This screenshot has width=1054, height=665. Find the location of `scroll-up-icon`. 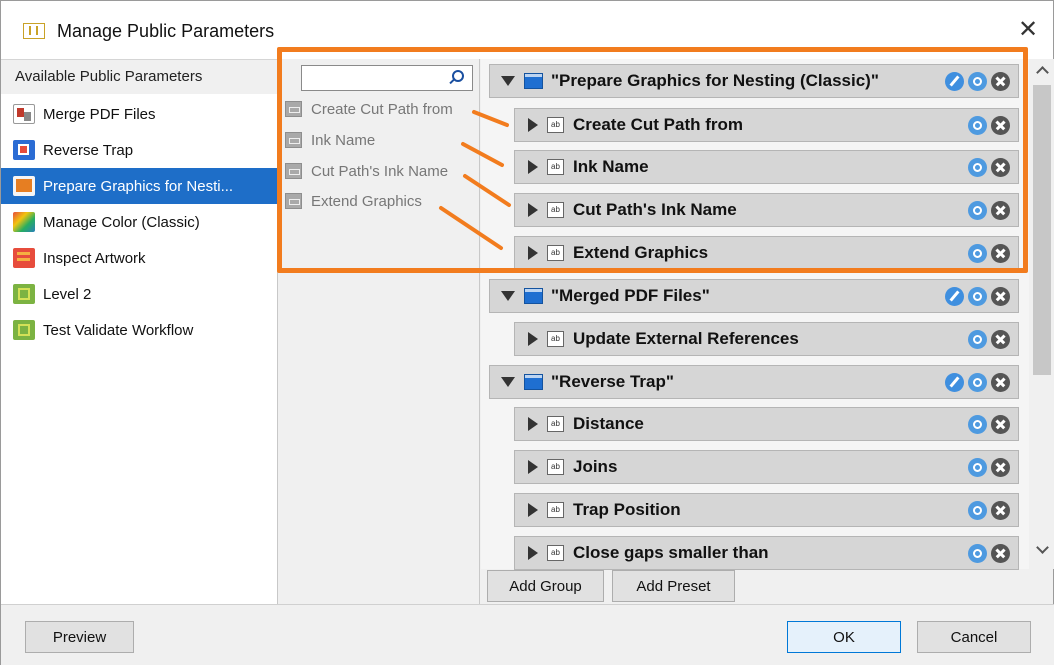

scroll-up-icon is located at coordinates (1042, 72).